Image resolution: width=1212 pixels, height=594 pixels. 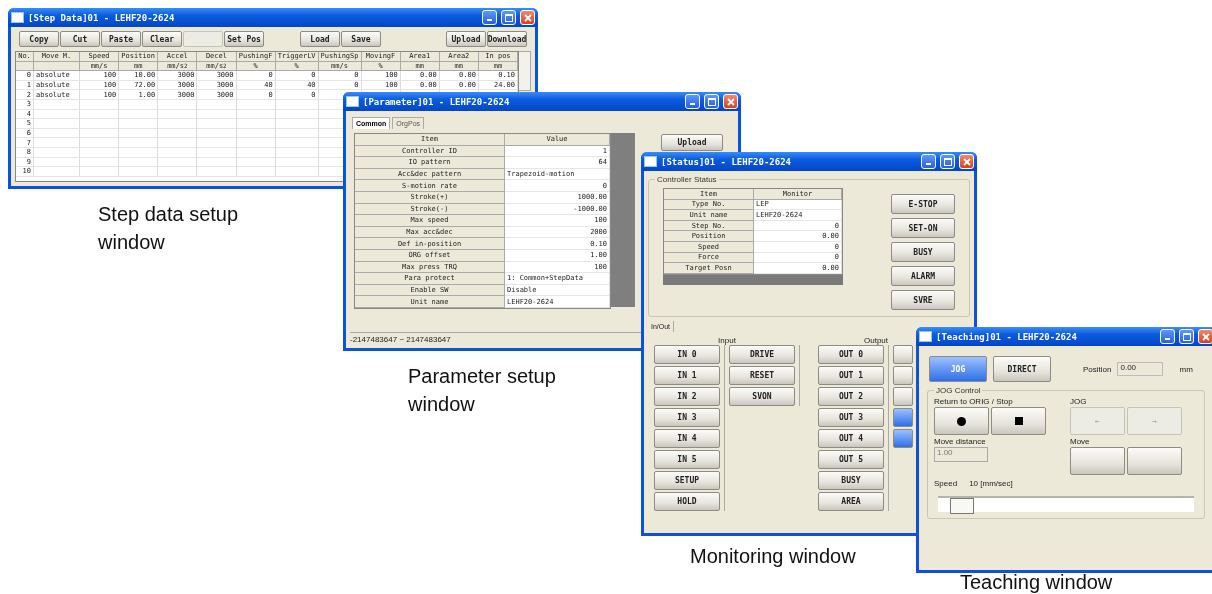 What do you see at coordinates (851, 375) in the screenshot?
I see `output-button: OUT 1` at bounding box center [851, 375].